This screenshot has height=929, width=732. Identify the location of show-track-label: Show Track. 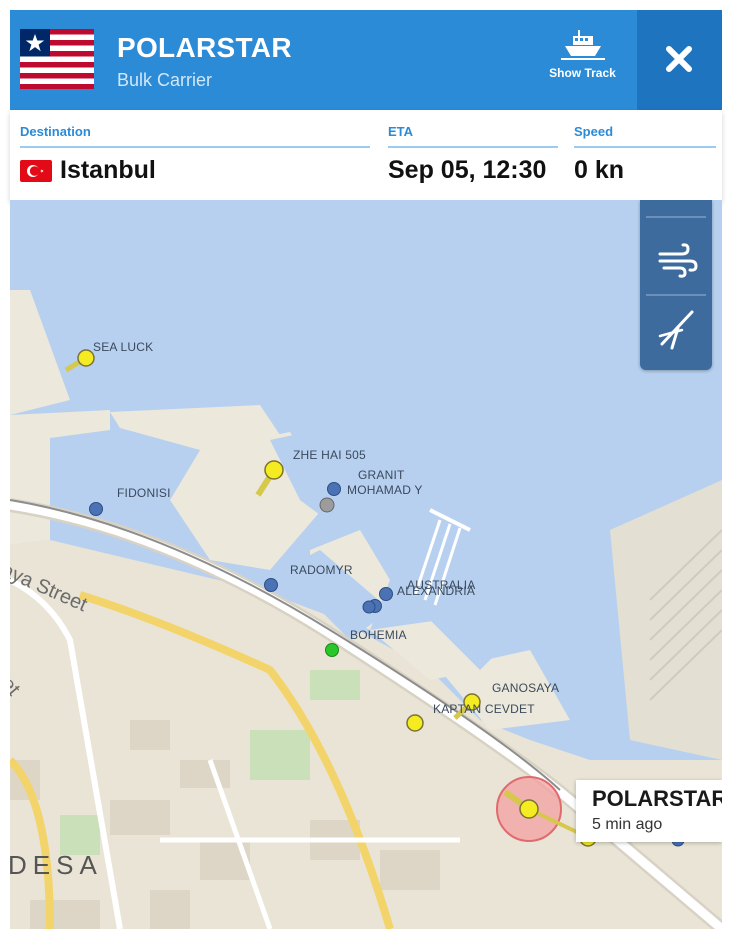
(582, 73).